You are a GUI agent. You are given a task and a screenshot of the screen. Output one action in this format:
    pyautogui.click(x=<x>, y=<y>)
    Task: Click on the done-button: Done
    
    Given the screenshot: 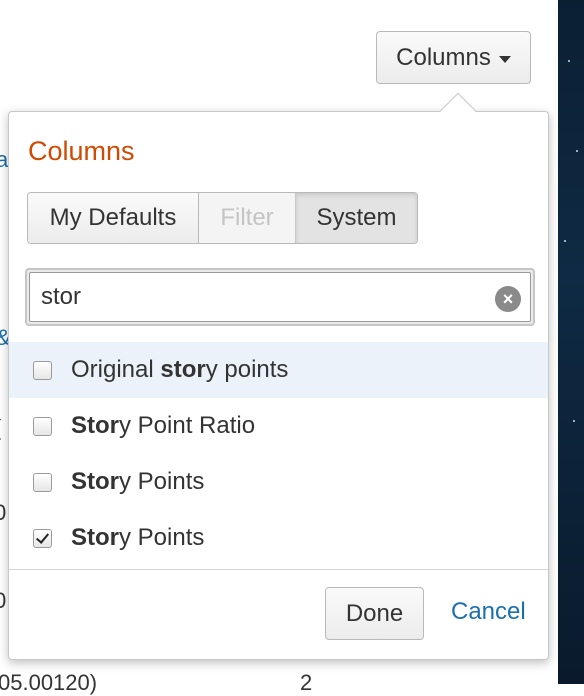 What is the action you would take?
    pyautogui.click(x=374, y=613)
    